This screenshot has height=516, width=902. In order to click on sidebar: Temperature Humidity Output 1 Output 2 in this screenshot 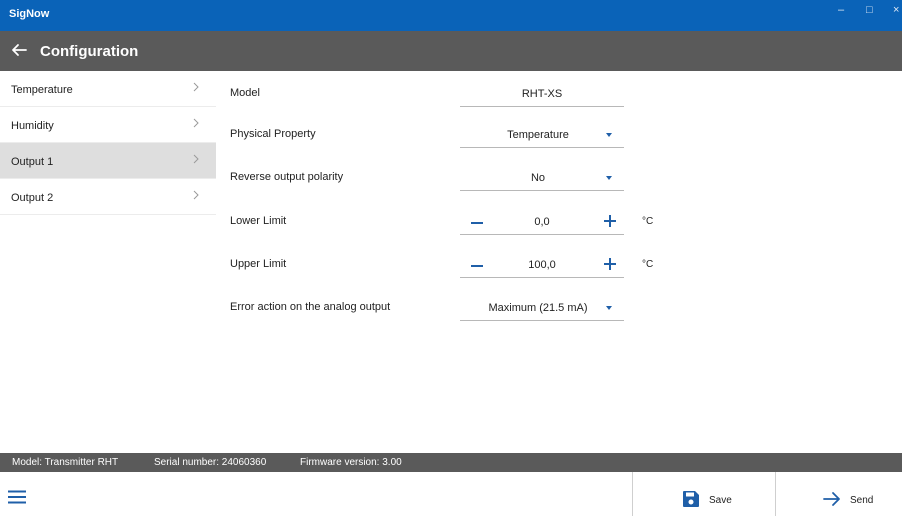, I will do `click(108, 143)`.